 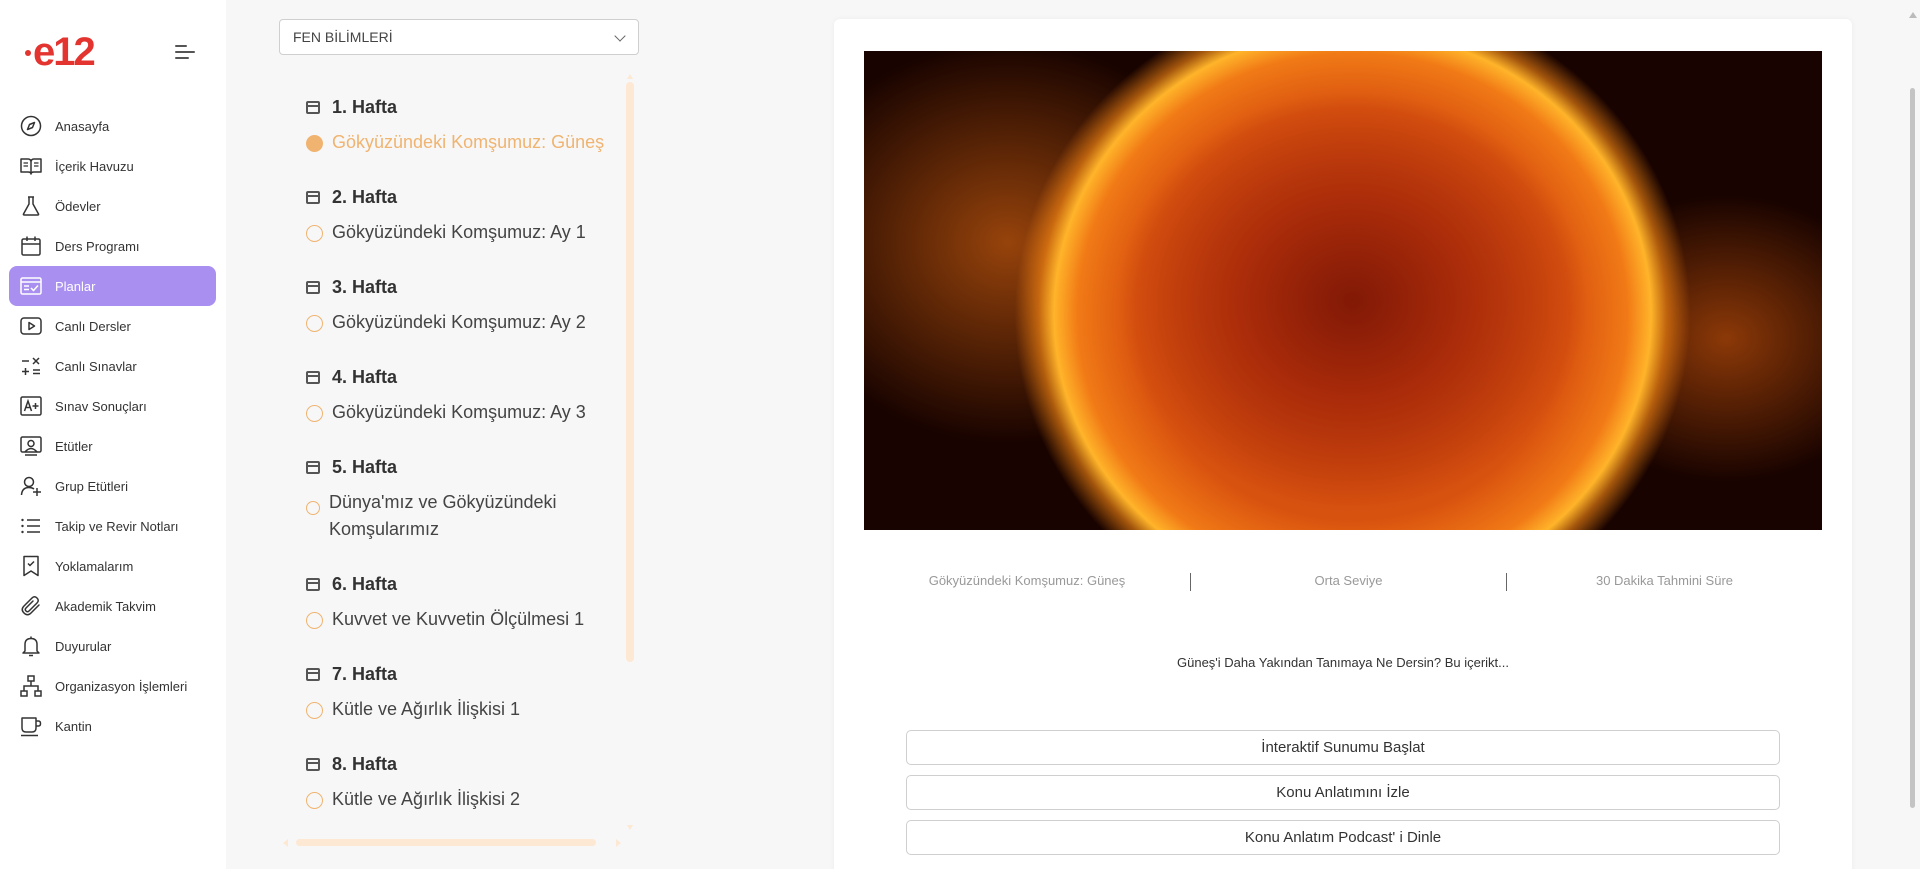 What do you see at coordinates (31, 326) in the screenshot?
I see `play-icon` at bounding box center [31, 326].